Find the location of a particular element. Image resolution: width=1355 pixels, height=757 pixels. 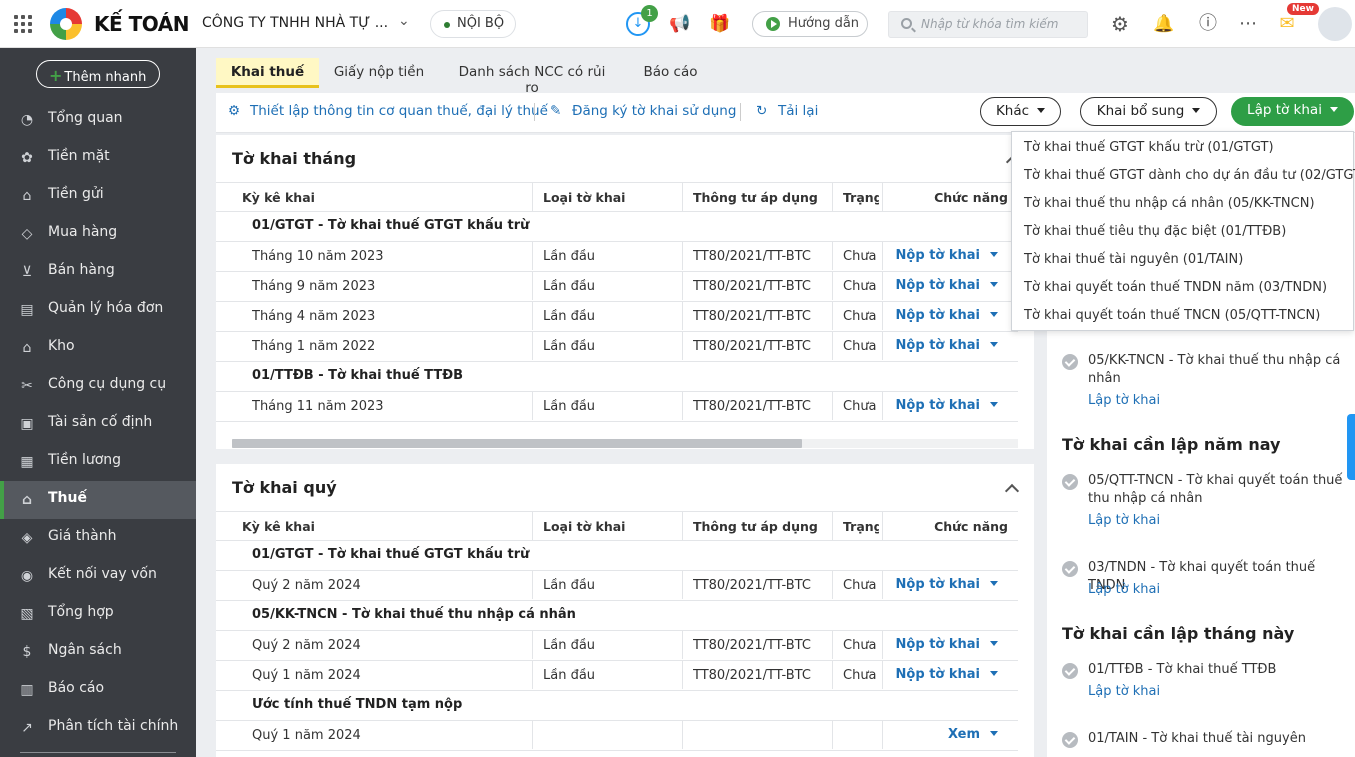

gift-icon: 🎁 is located at coordinates (720, 24).